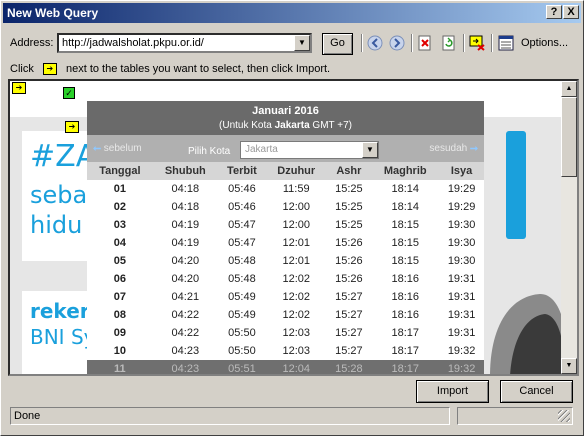  I want to click on scroll-down-icon: ▼, so click(569, 366).